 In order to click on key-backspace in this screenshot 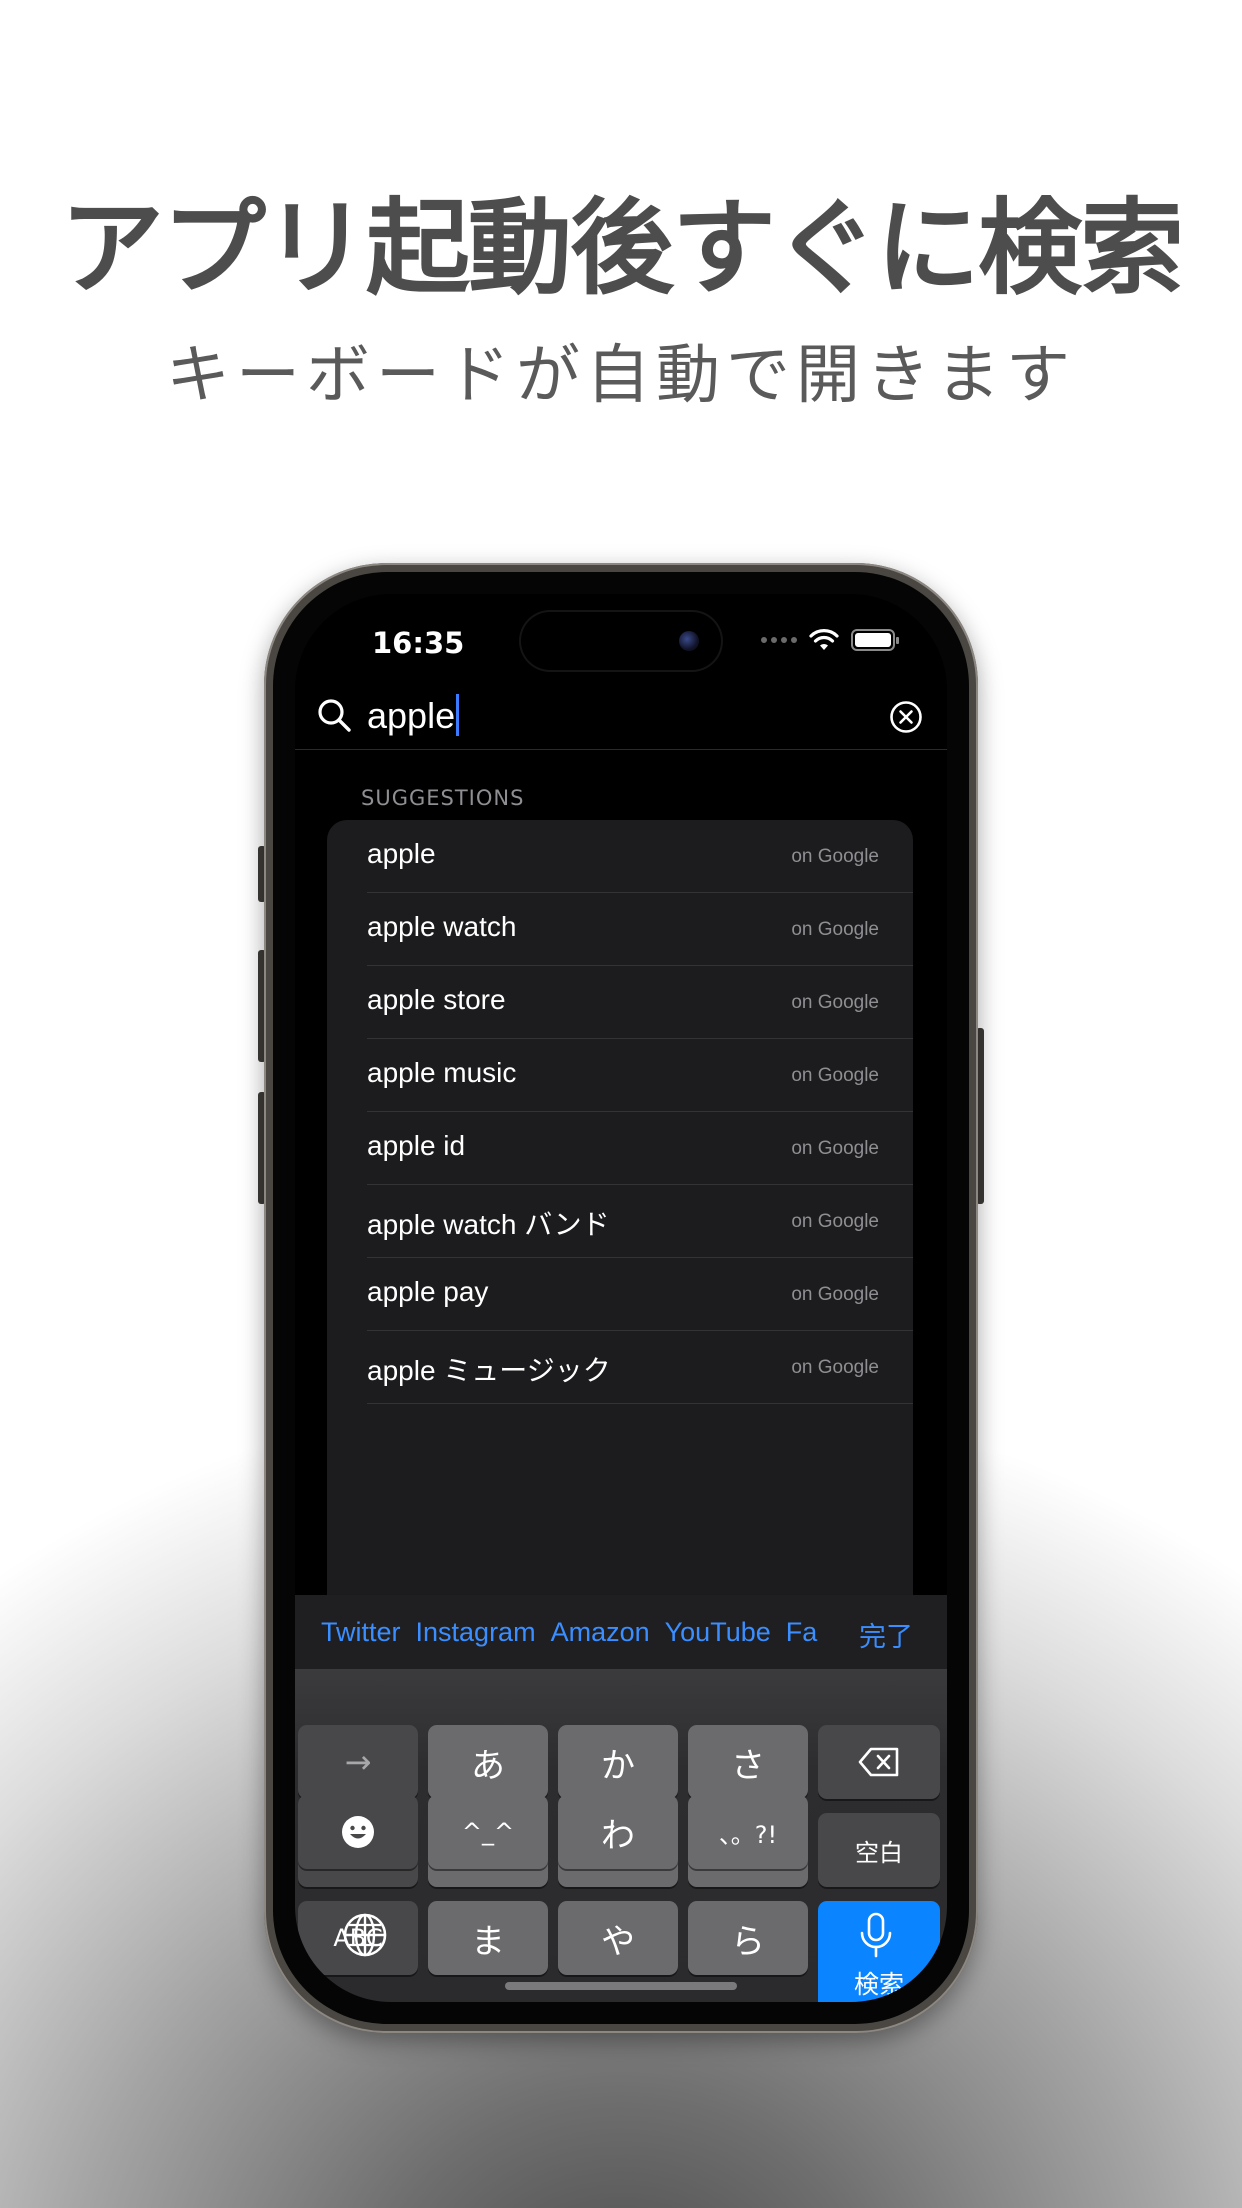, I will do `click(879, 1762)`.